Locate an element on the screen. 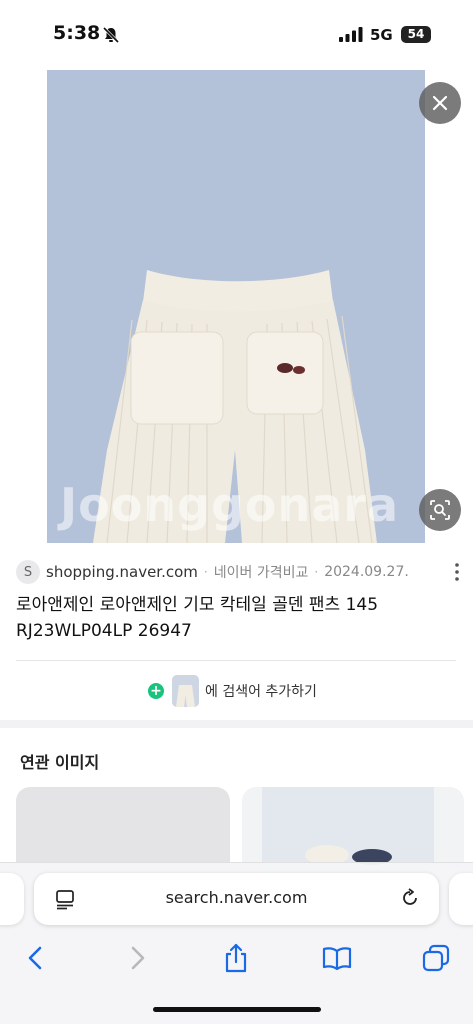  status-time: 5:38 is located at coordinates (77, 33).